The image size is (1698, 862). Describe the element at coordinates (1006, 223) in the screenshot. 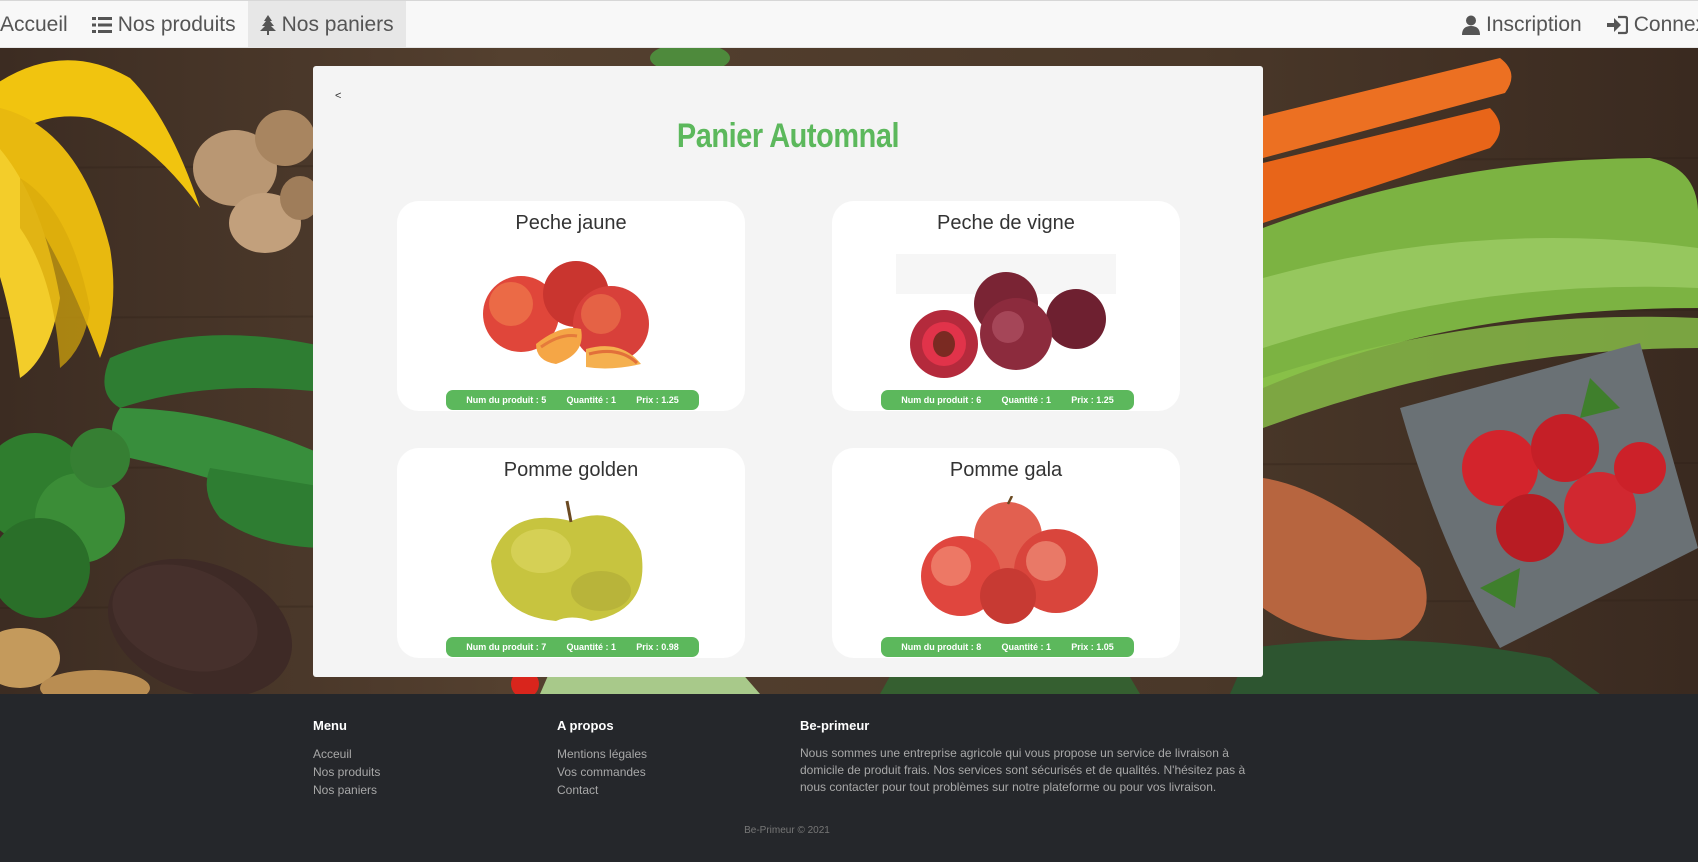

I see `product-name: Peche de vigne` at that location.